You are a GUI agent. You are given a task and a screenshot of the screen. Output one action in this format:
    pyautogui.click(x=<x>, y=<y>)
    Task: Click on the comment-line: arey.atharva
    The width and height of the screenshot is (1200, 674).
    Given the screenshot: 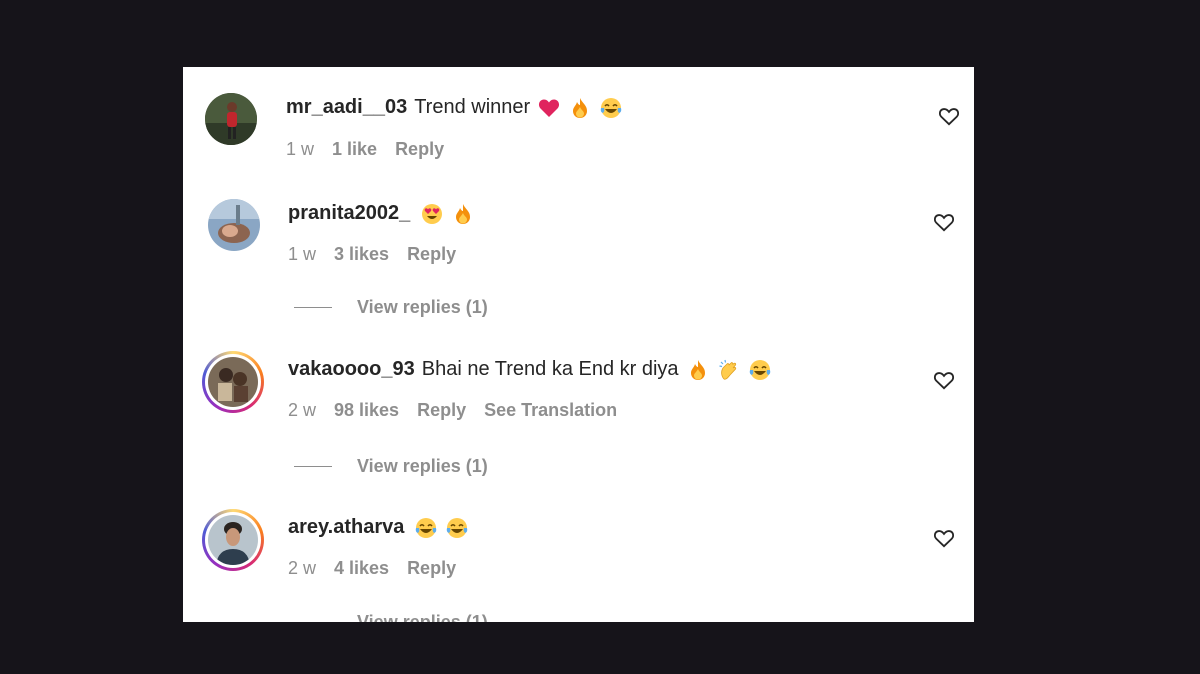 What is the action you would take?
    pyautogui.click(x=382, y=527)
    